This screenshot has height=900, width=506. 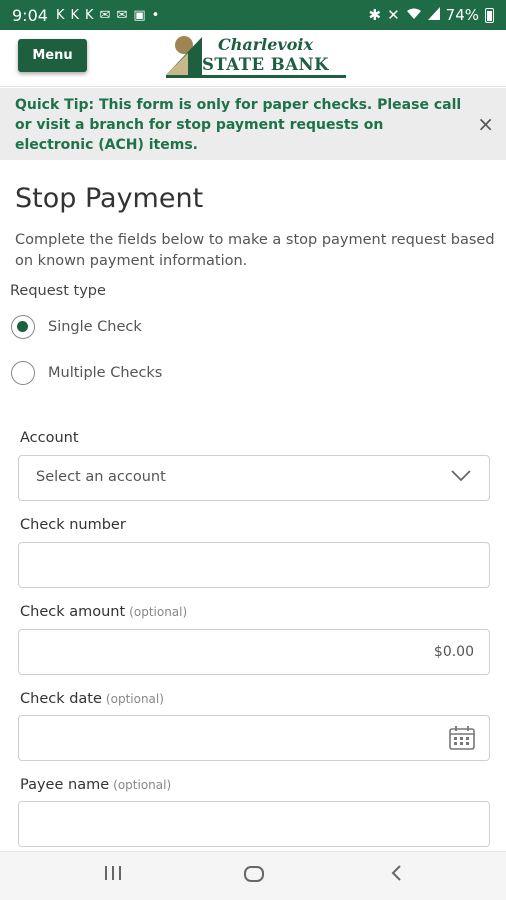 What do you see at coordinates (254, 478) in the screenshot?
I see `account-select: Select an account` at bounding box center [254, 478].